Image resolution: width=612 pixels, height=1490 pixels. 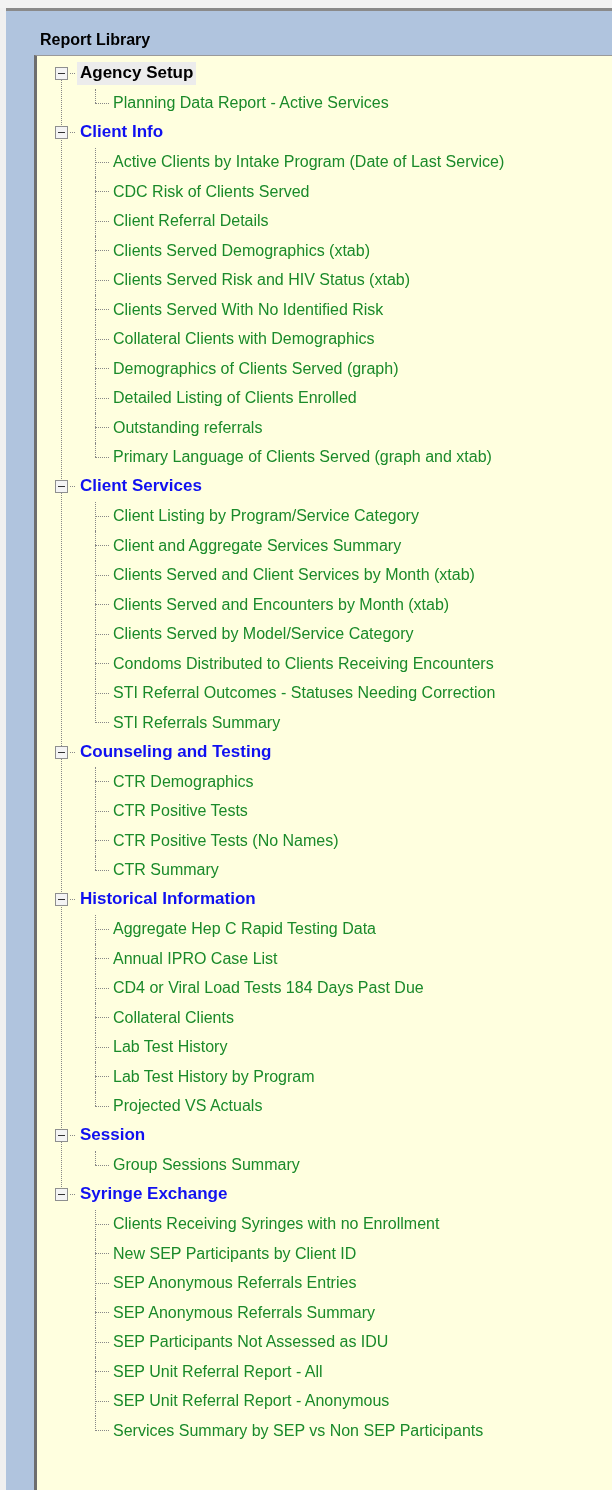 What do you see at coordinates (113, 1136) in the screenshot?
I see `category-node: Session` at bounding box center [113, 1136].